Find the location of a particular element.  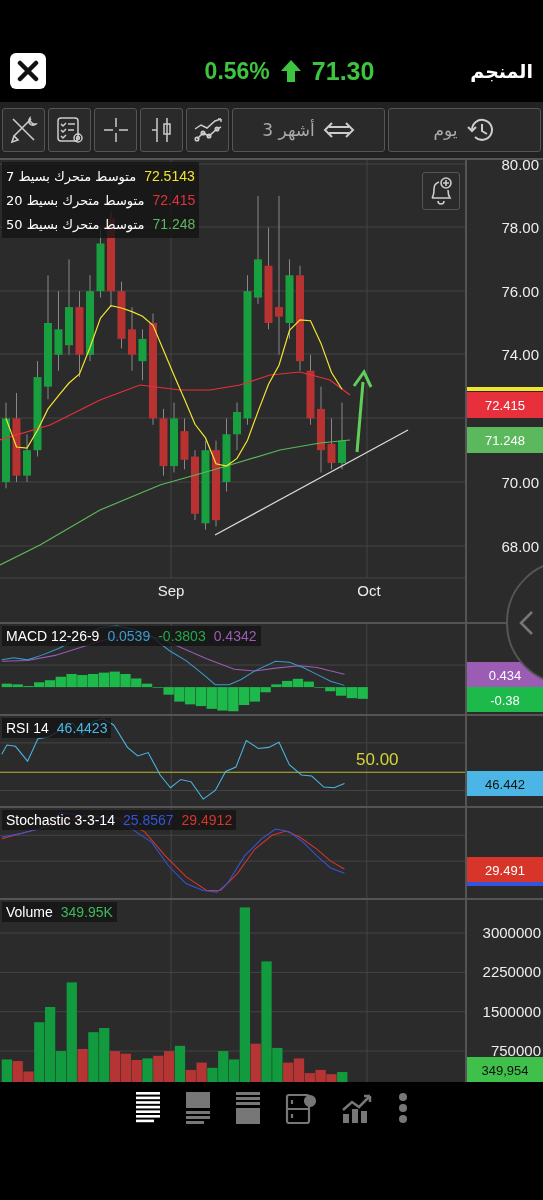

close-icon is located at coordinates (28, 71).